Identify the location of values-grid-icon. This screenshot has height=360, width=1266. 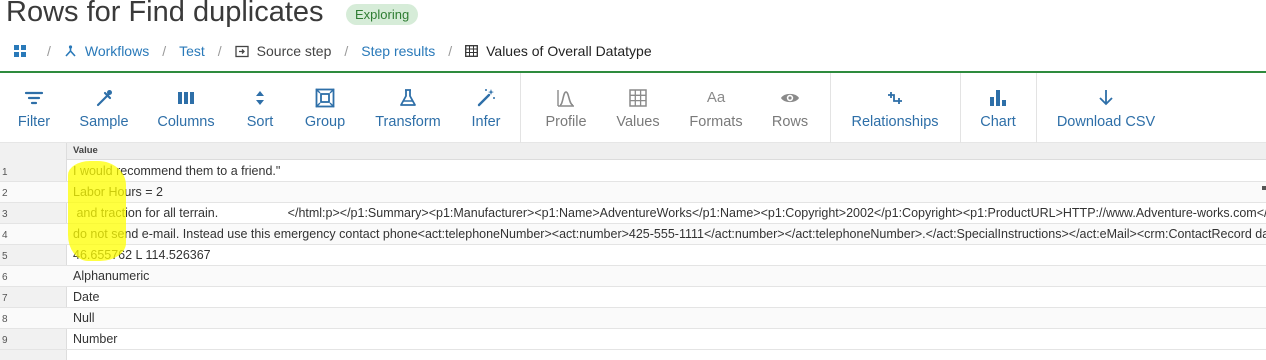
(638, 98).